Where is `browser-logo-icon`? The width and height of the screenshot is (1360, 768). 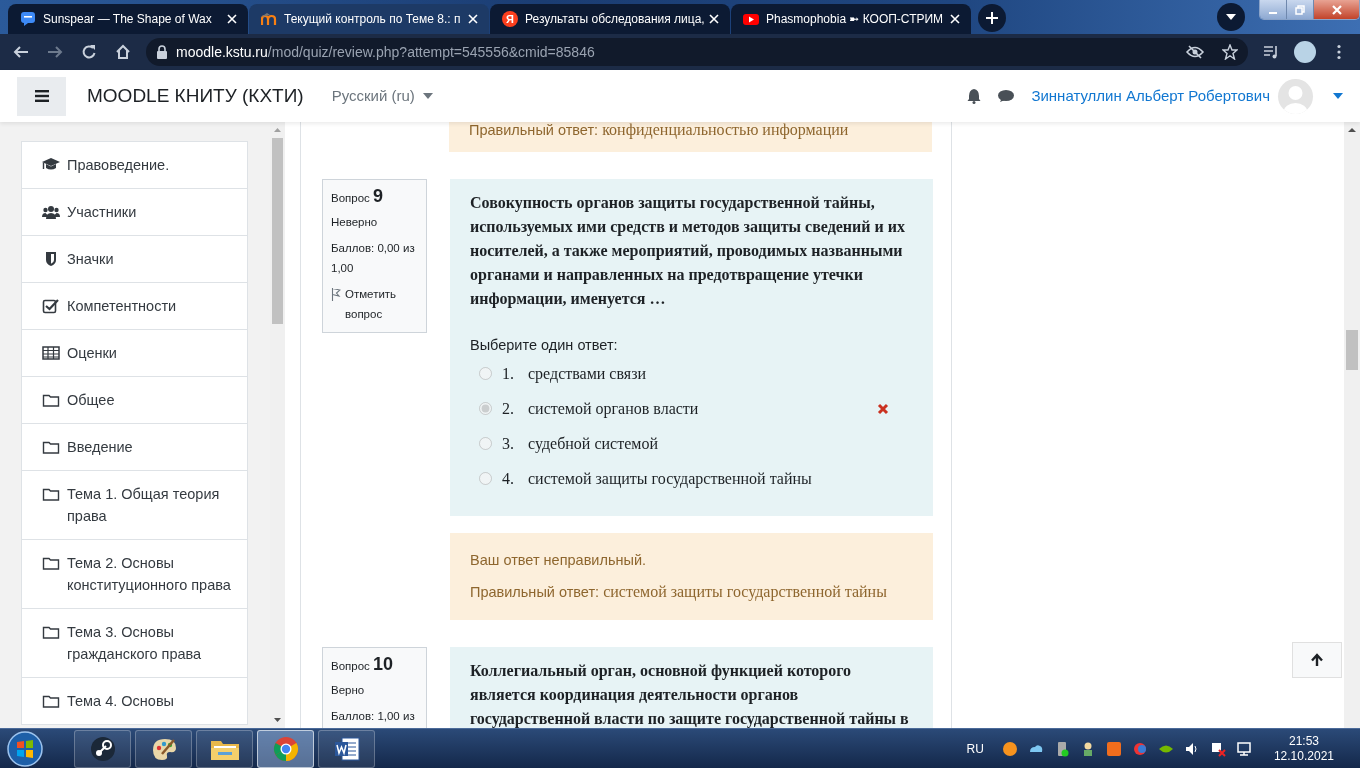
browser-logo-icon is located at coordinates (285, 748).